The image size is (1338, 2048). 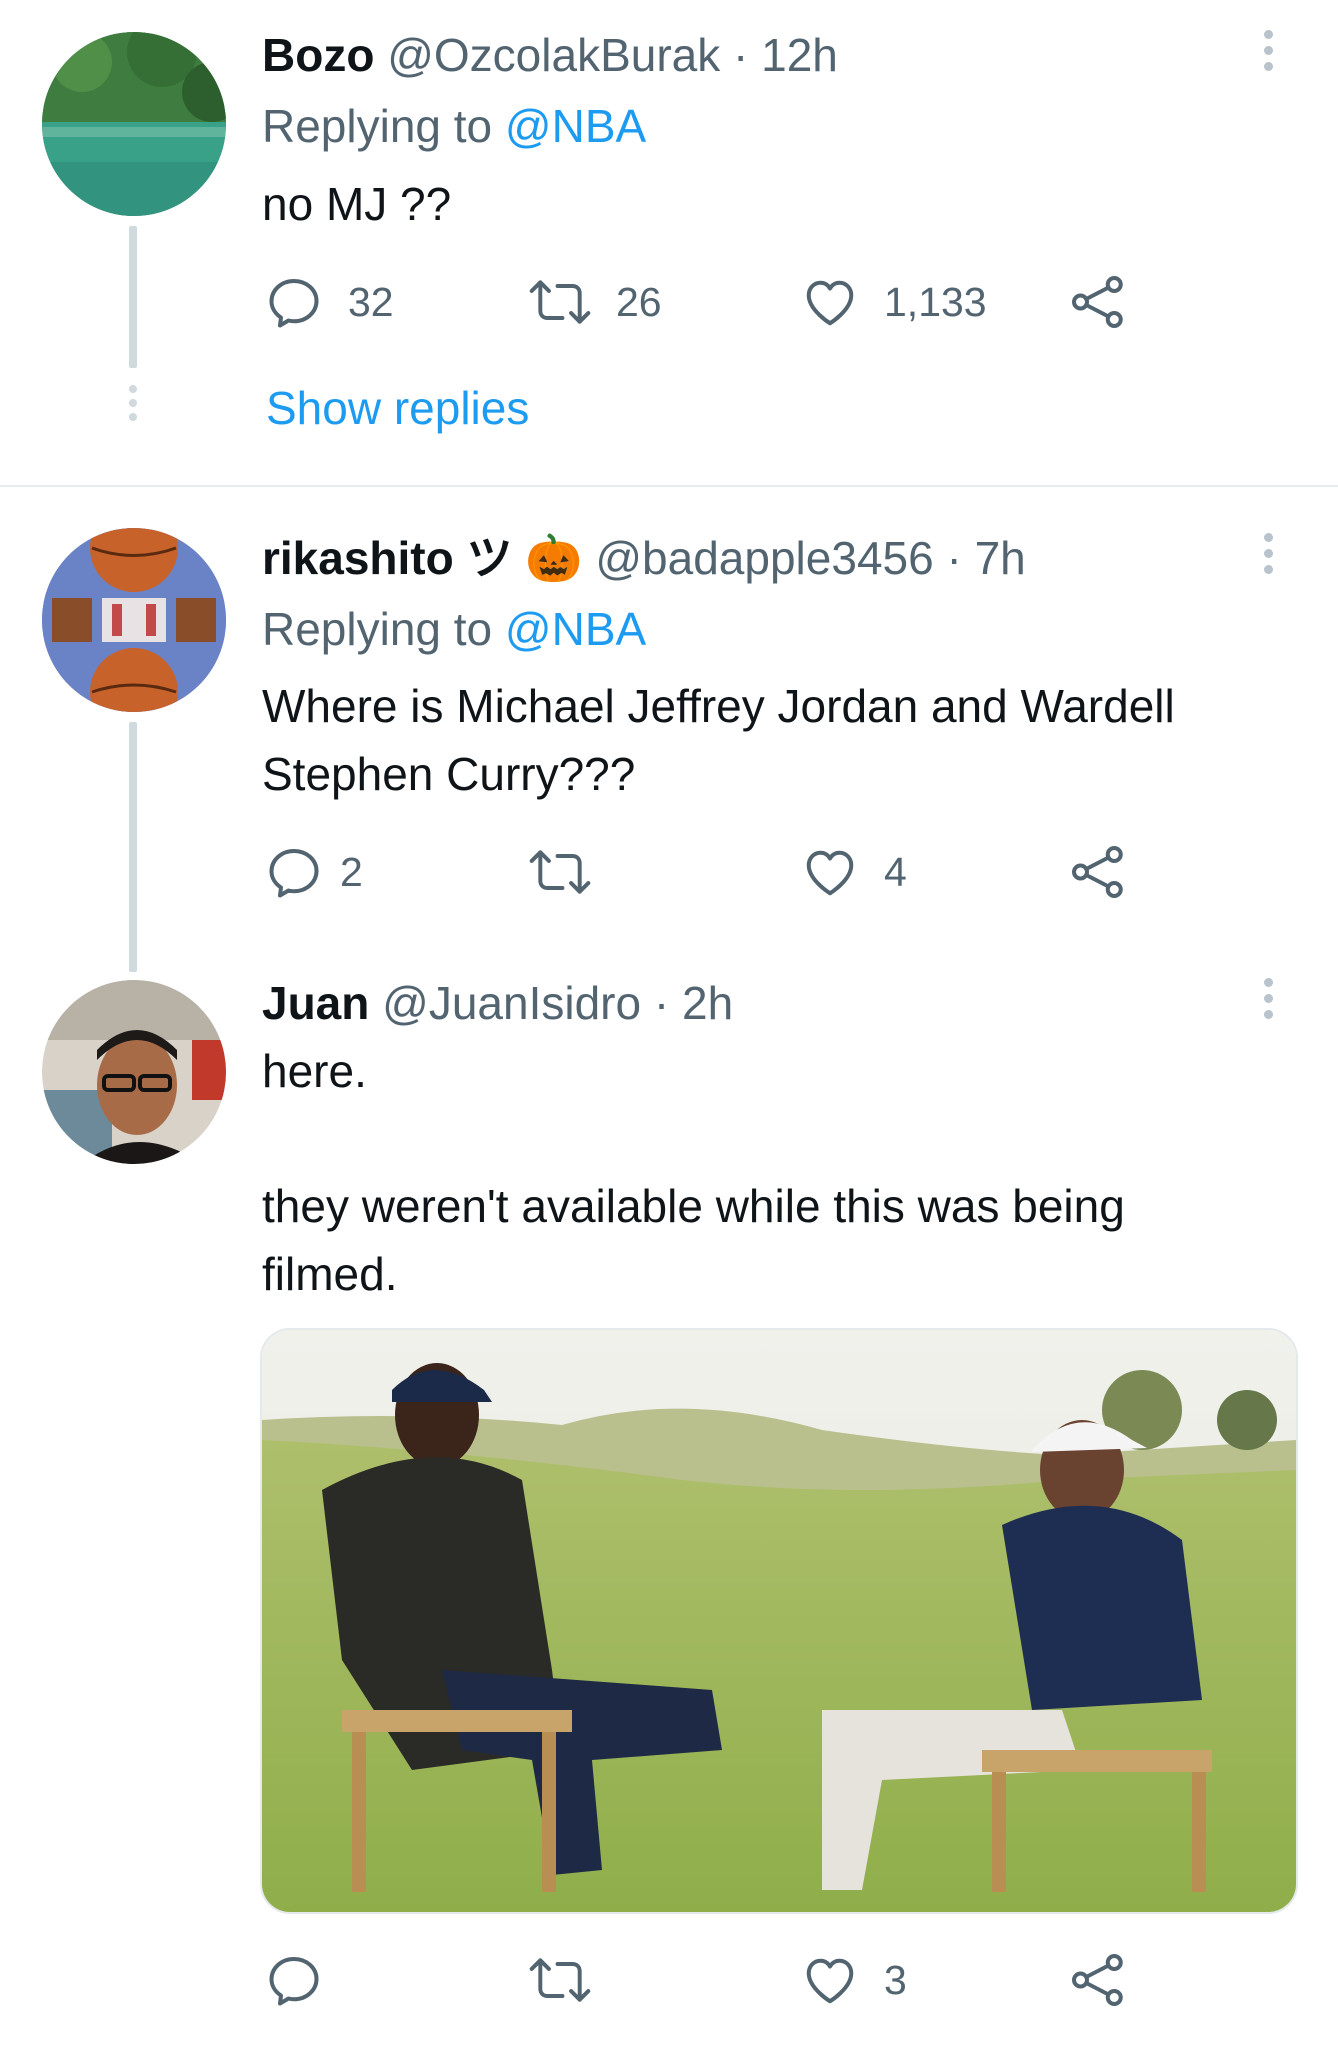 What do you see at coordinates (554, 558) in the screenshot?
I see `pumpkin-emoji-icon: 🎃` at bounding box center [554, 558].